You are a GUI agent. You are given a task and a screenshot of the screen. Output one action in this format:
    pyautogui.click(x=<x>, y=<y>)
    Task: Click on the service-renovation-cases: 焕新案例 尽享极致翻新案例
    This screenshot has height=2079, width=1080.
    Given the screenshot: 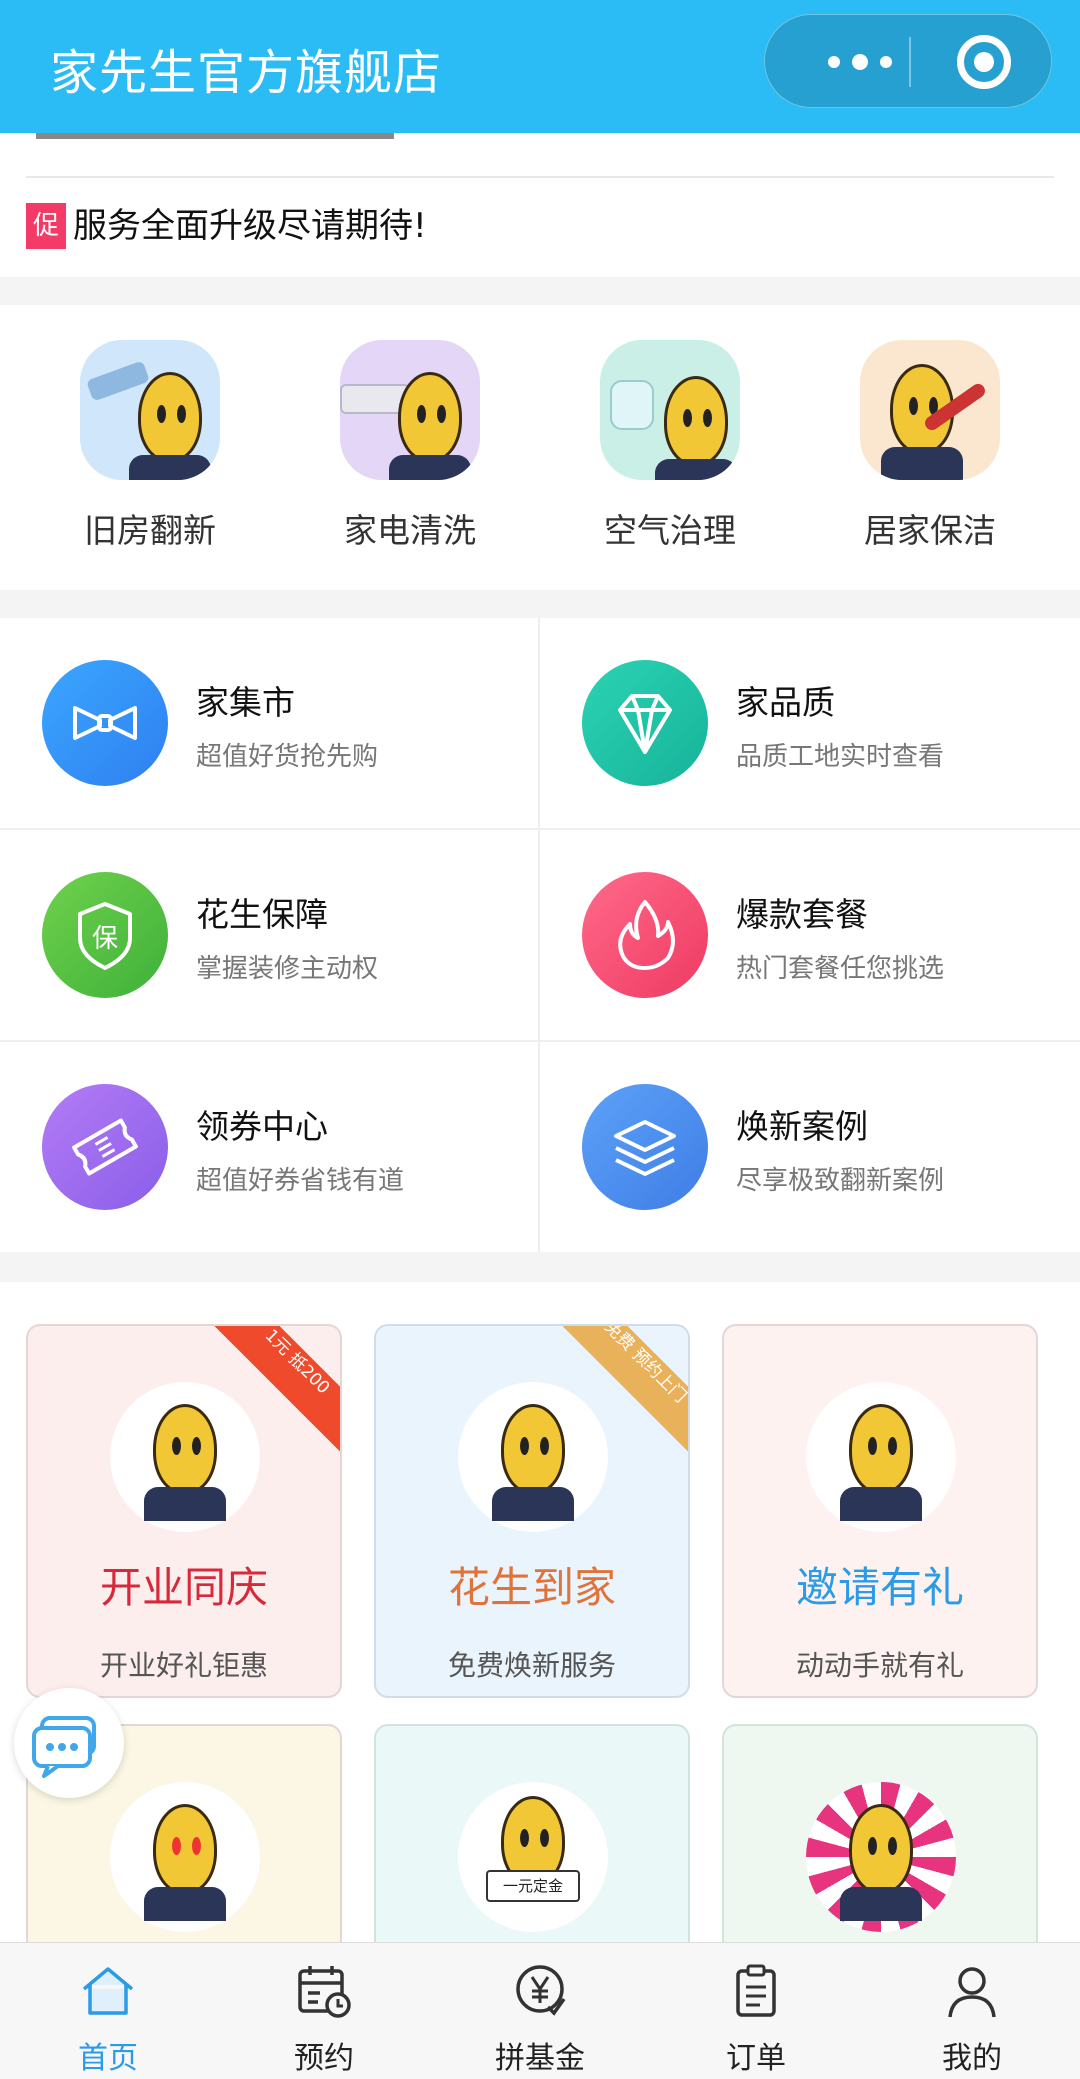 What is the action you would take?
    pyautogui.click(x=809, y=1147)
    